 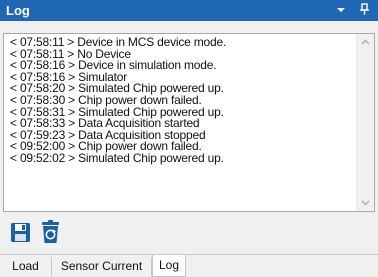 What do you see at coordinates (365, 42) in the screenshot?
I see `scroll-up-icon` at bounding box center [365, 42].